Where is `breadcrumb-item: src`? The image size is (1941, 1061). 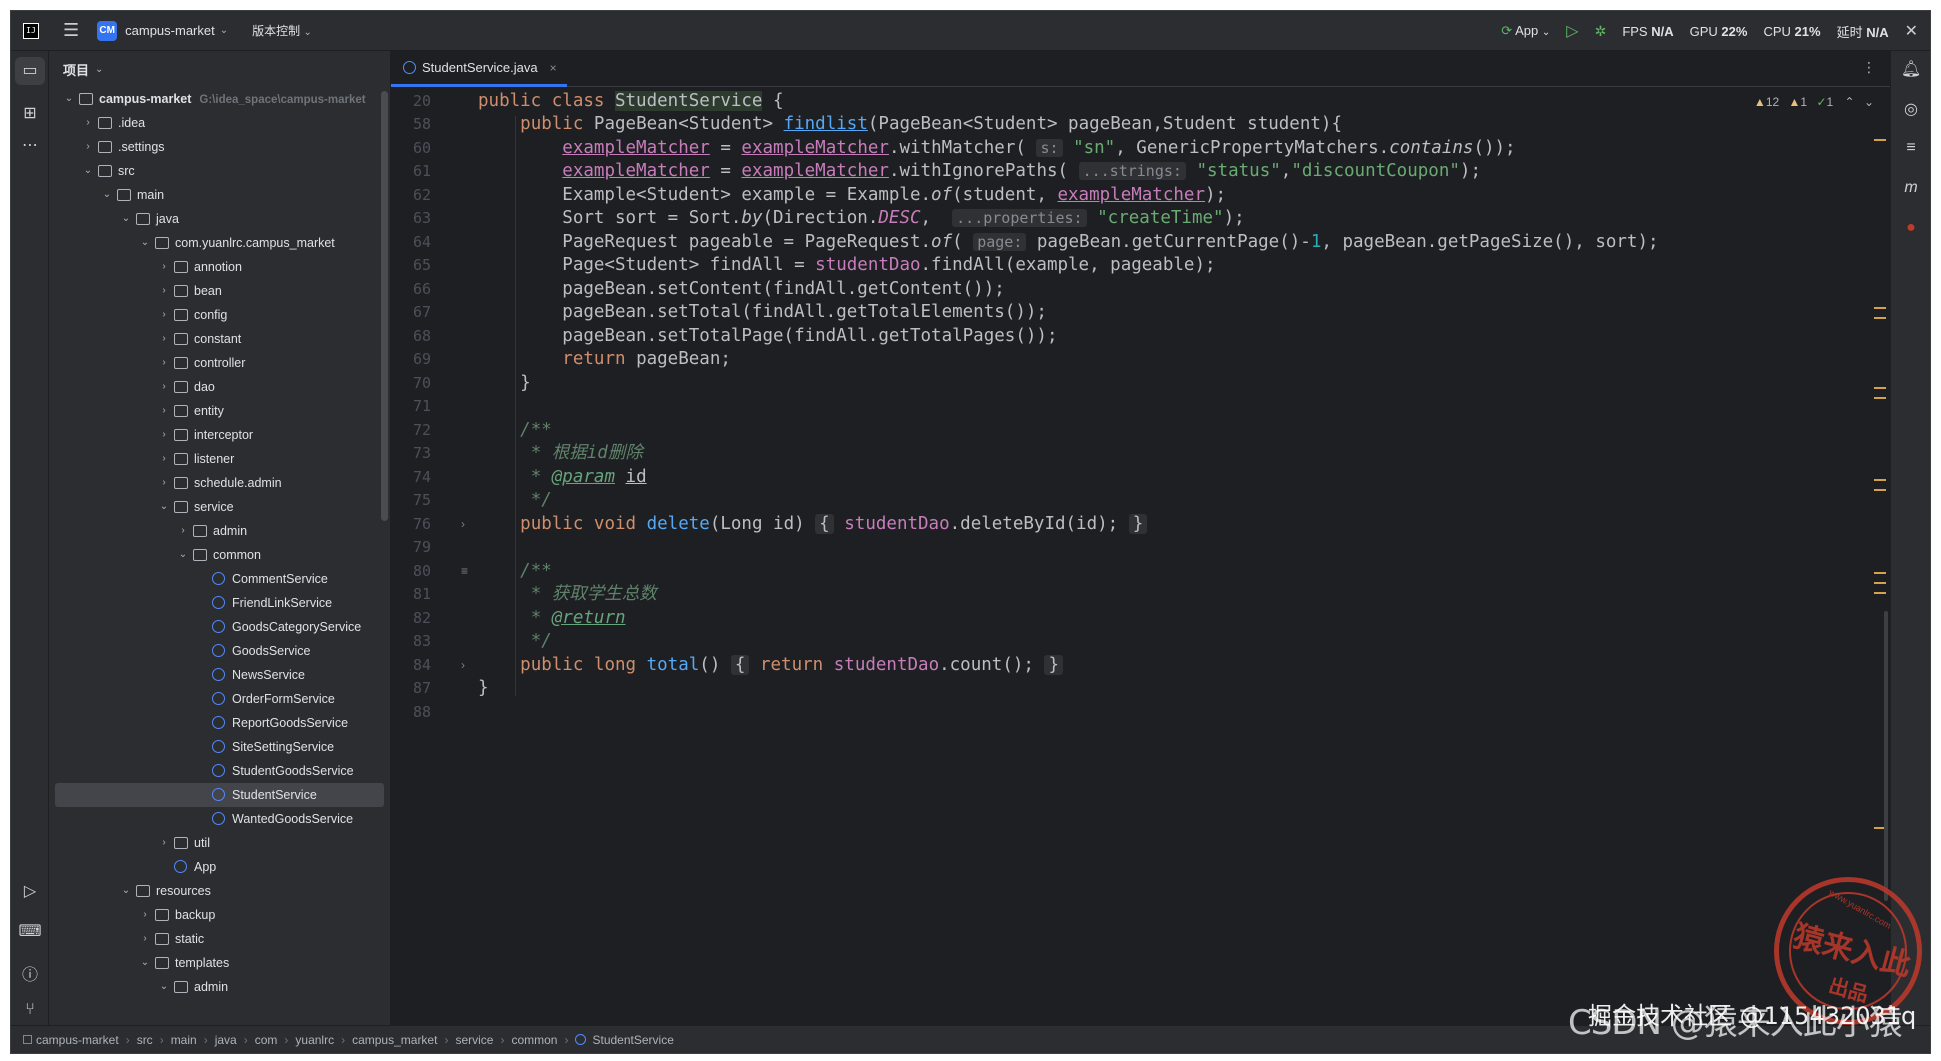
breadcrumb-item: src is located at coordinates (145, 1040).